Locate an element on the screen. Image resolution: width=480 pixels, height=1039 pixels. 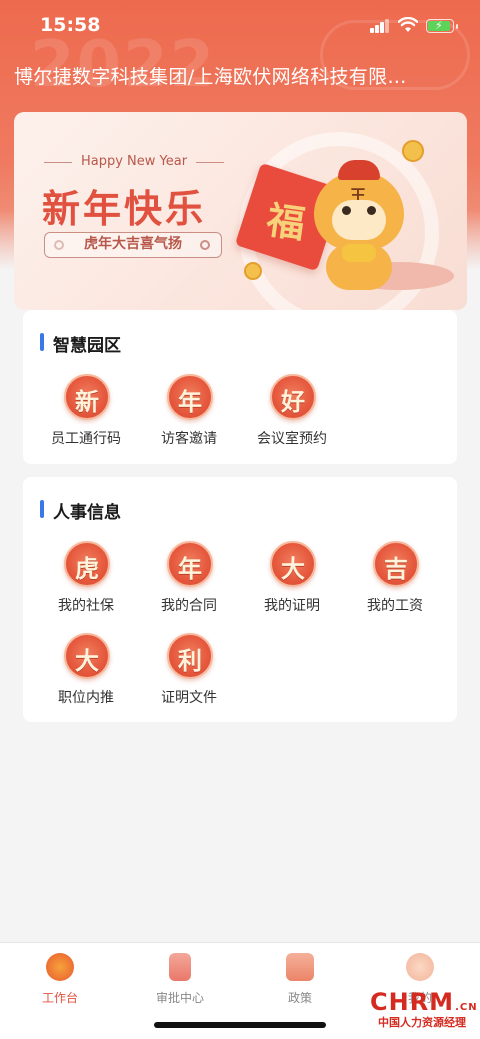
grid-item-internal-referral: 大 职位内推 is located at coordinates (86, 673).